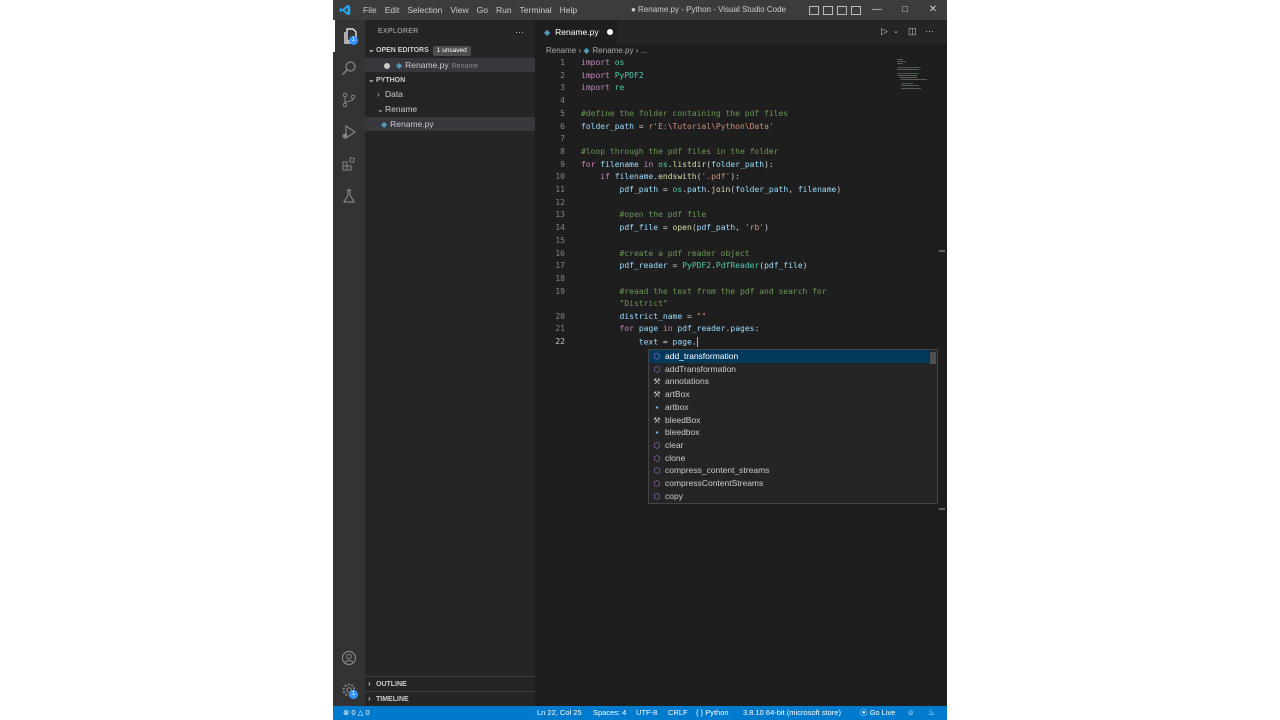  I want to click on run-debug-activity, so click(349, 132).